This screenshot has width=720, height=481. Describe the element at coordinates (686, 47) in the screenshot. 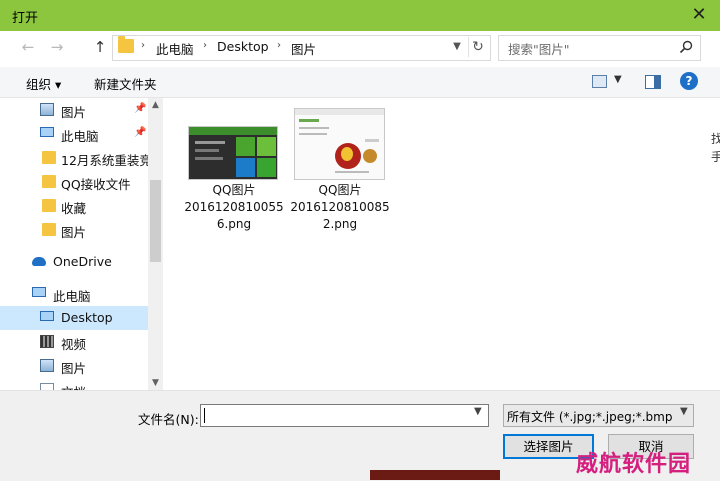

I see `search-icon` at that location.